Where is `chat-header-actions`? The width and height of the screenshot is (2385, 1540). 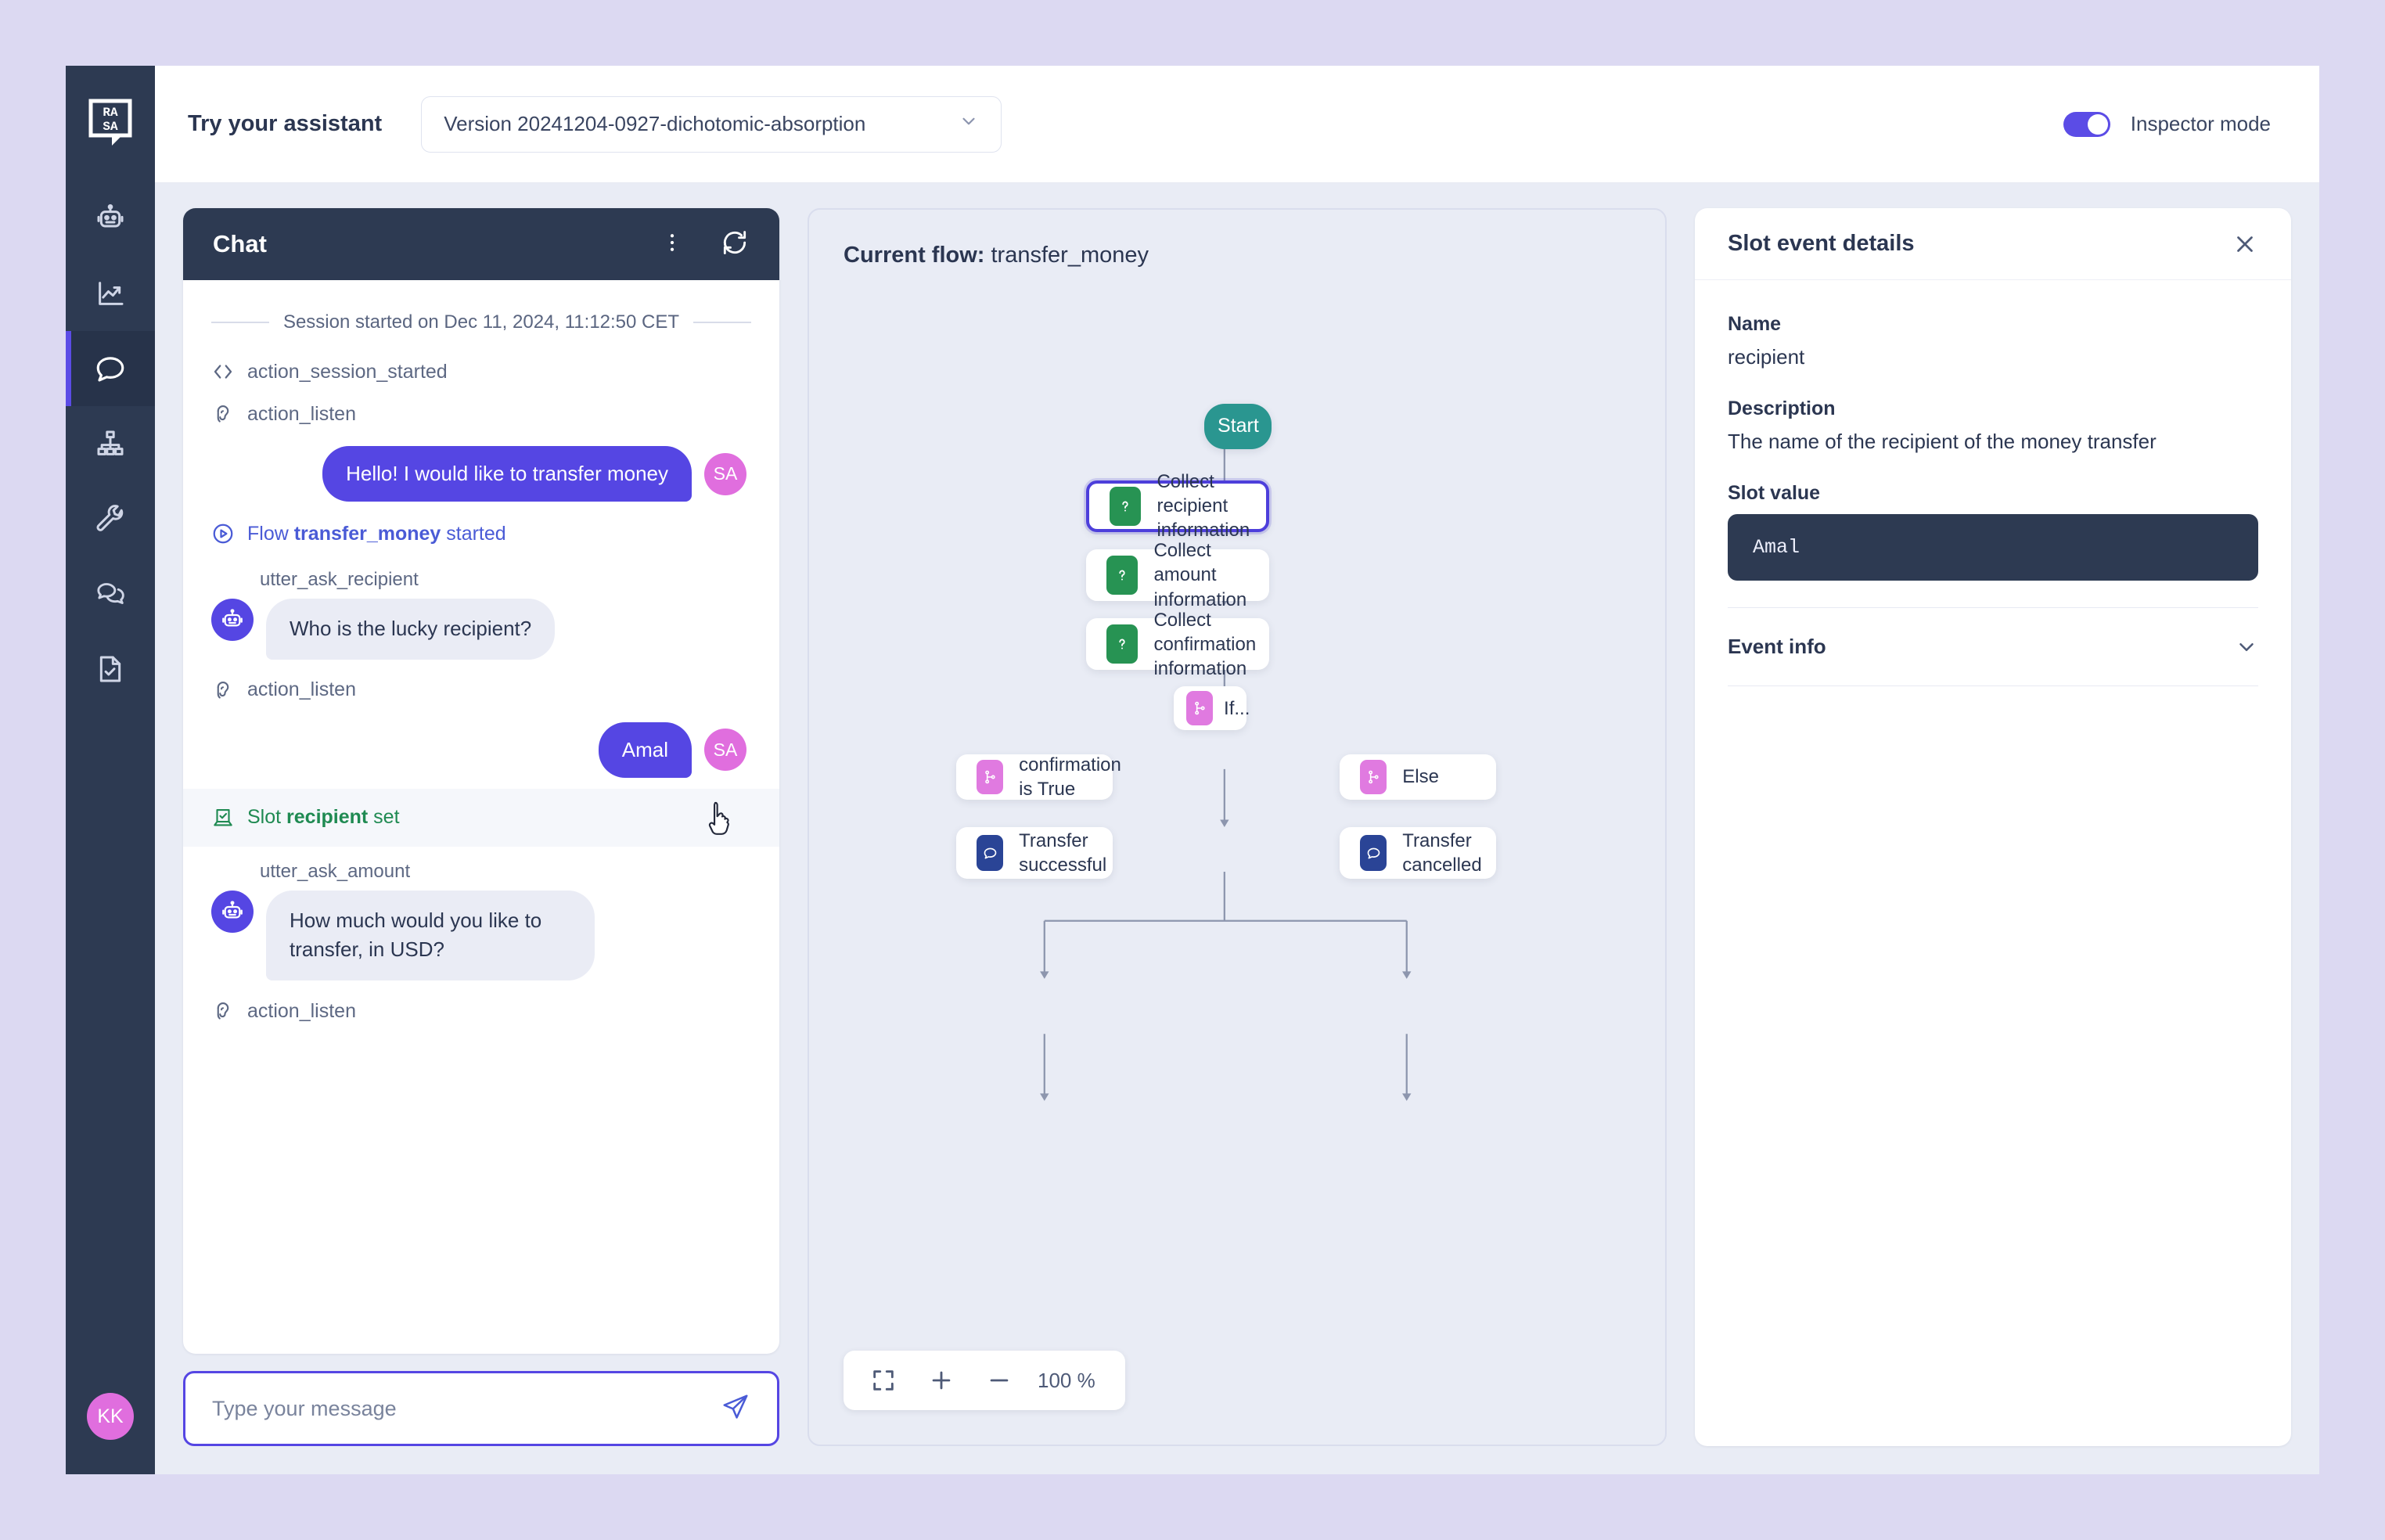
chat-header-actions is located at coordinates (705, 244).